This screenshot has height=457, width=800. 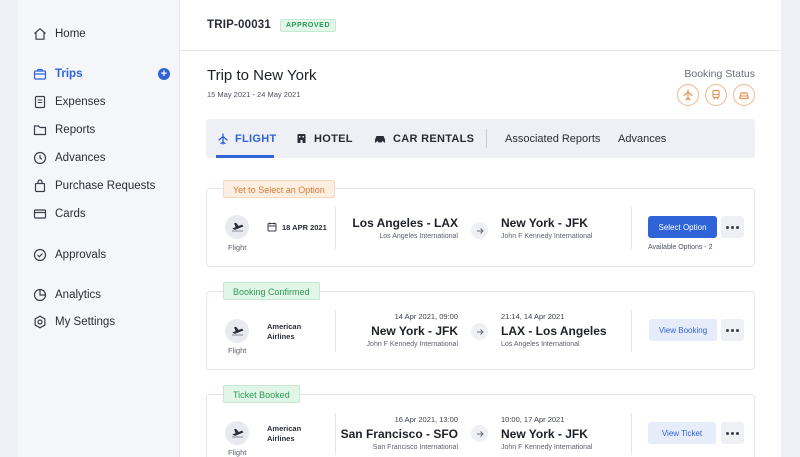 I want to click on gear-icon, so click(x=40, y=322).